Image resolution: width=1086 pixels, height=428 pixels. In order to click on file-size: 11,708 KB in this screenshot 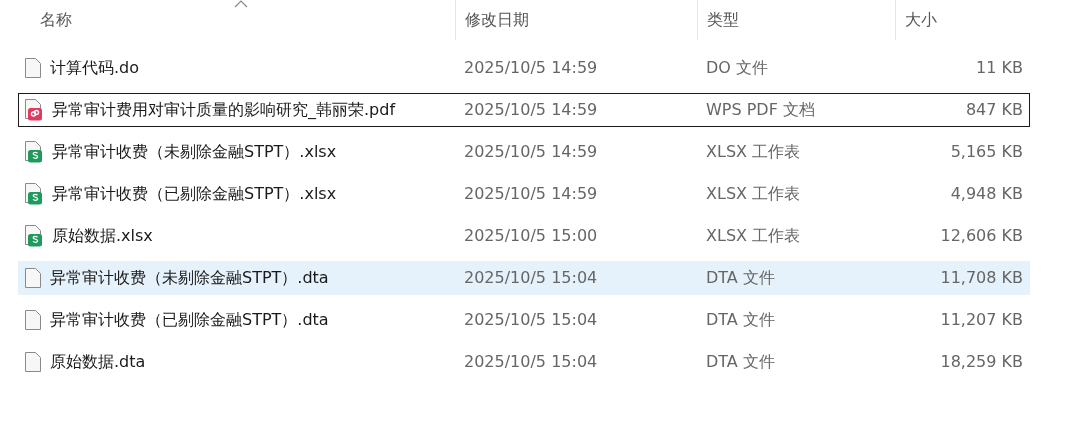, I will do `click(981, 278)`.